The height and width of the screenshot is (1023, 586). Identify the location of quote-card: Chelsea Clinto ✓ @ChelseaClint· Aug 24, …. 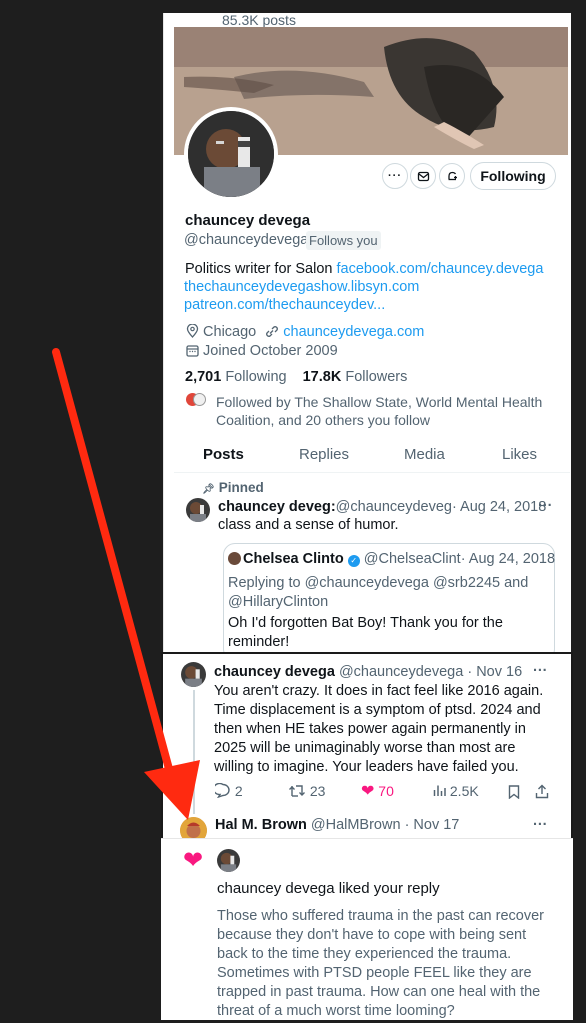
(389, 598).